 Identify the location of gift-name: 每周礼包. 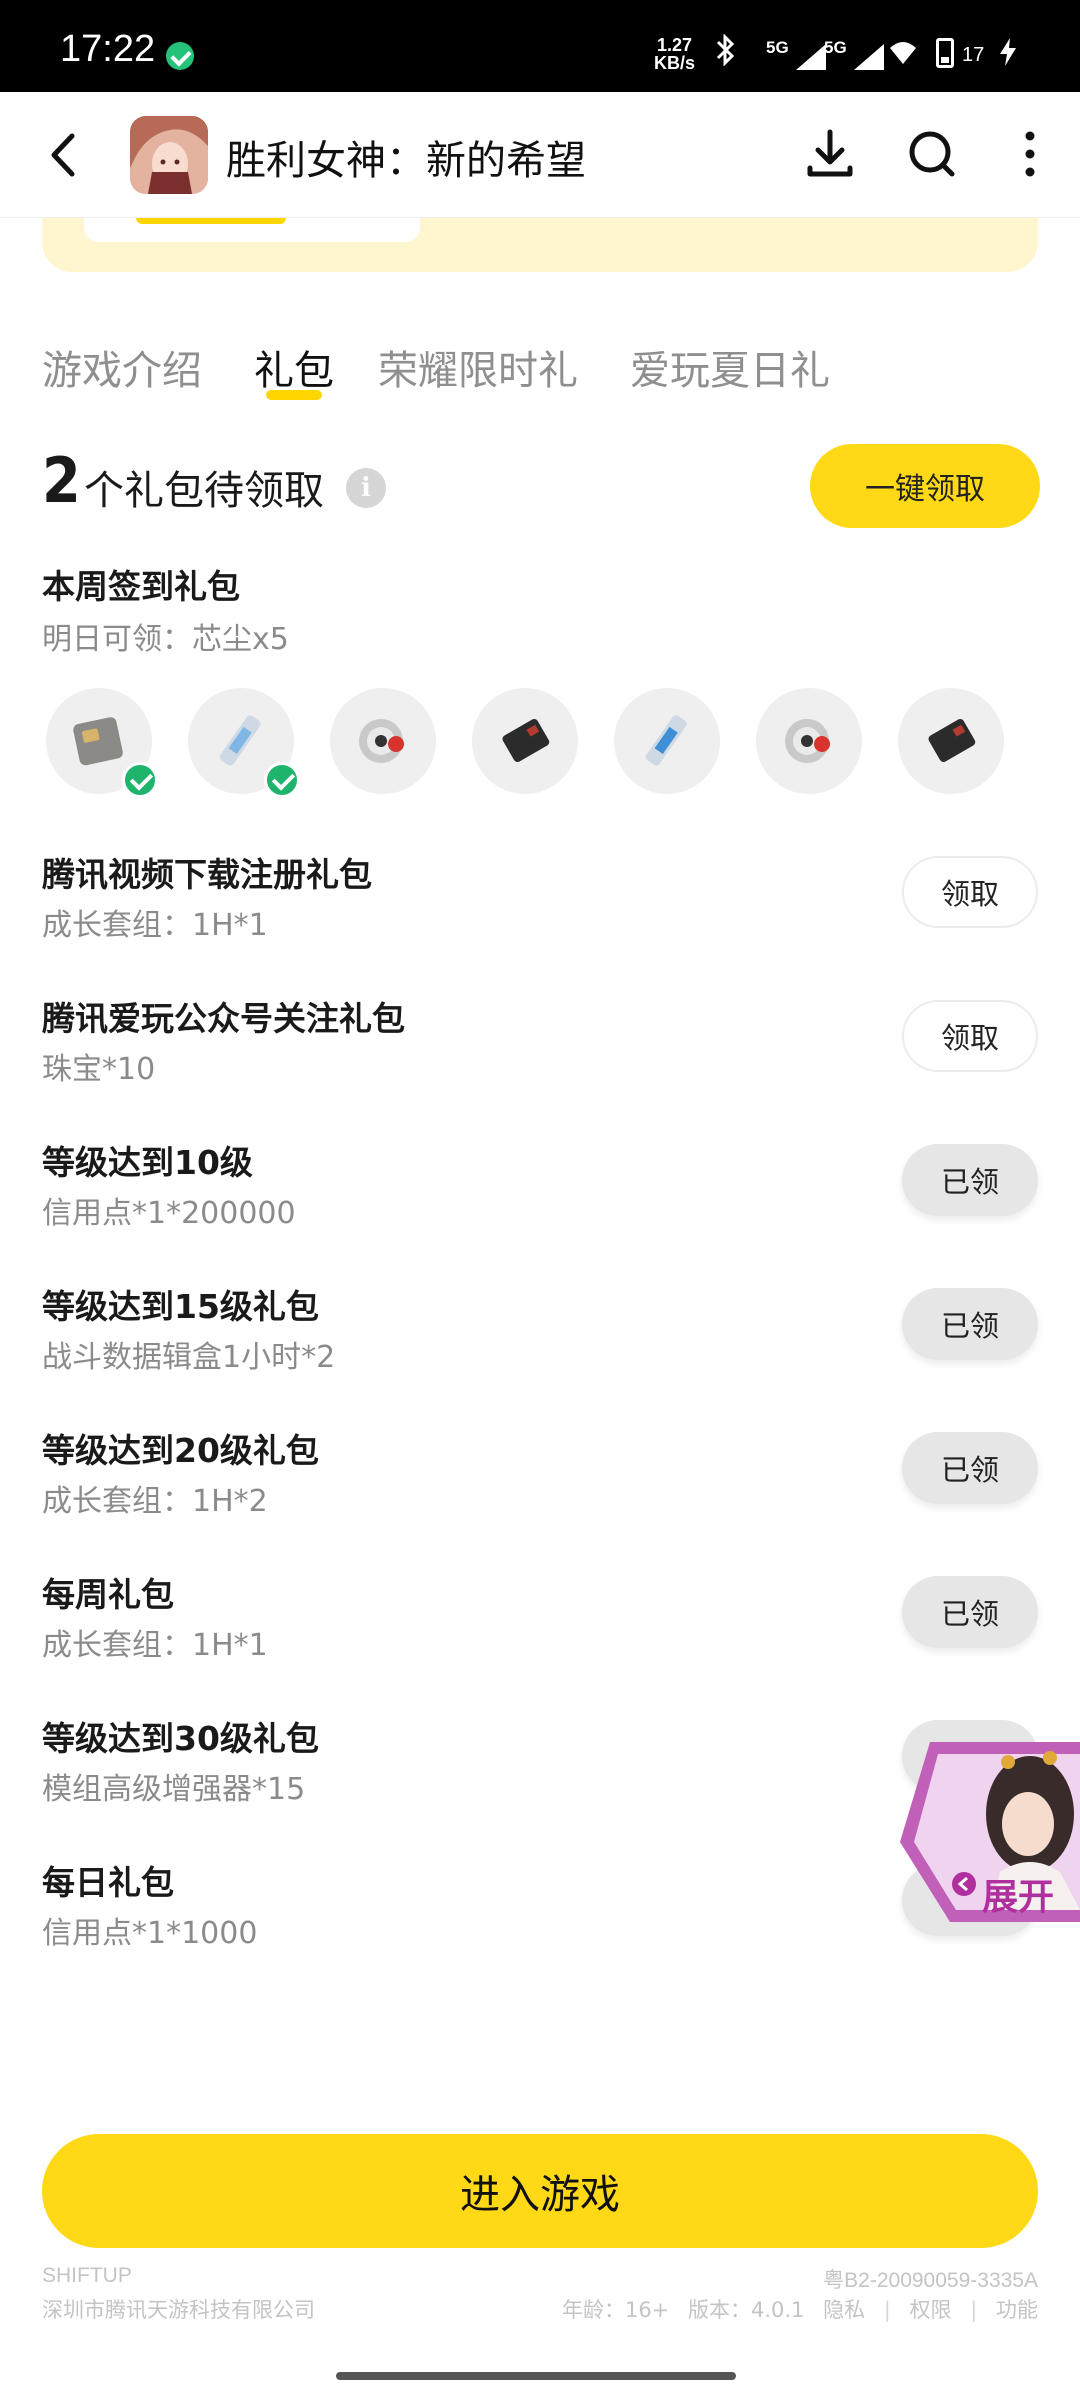
(108, 1594).